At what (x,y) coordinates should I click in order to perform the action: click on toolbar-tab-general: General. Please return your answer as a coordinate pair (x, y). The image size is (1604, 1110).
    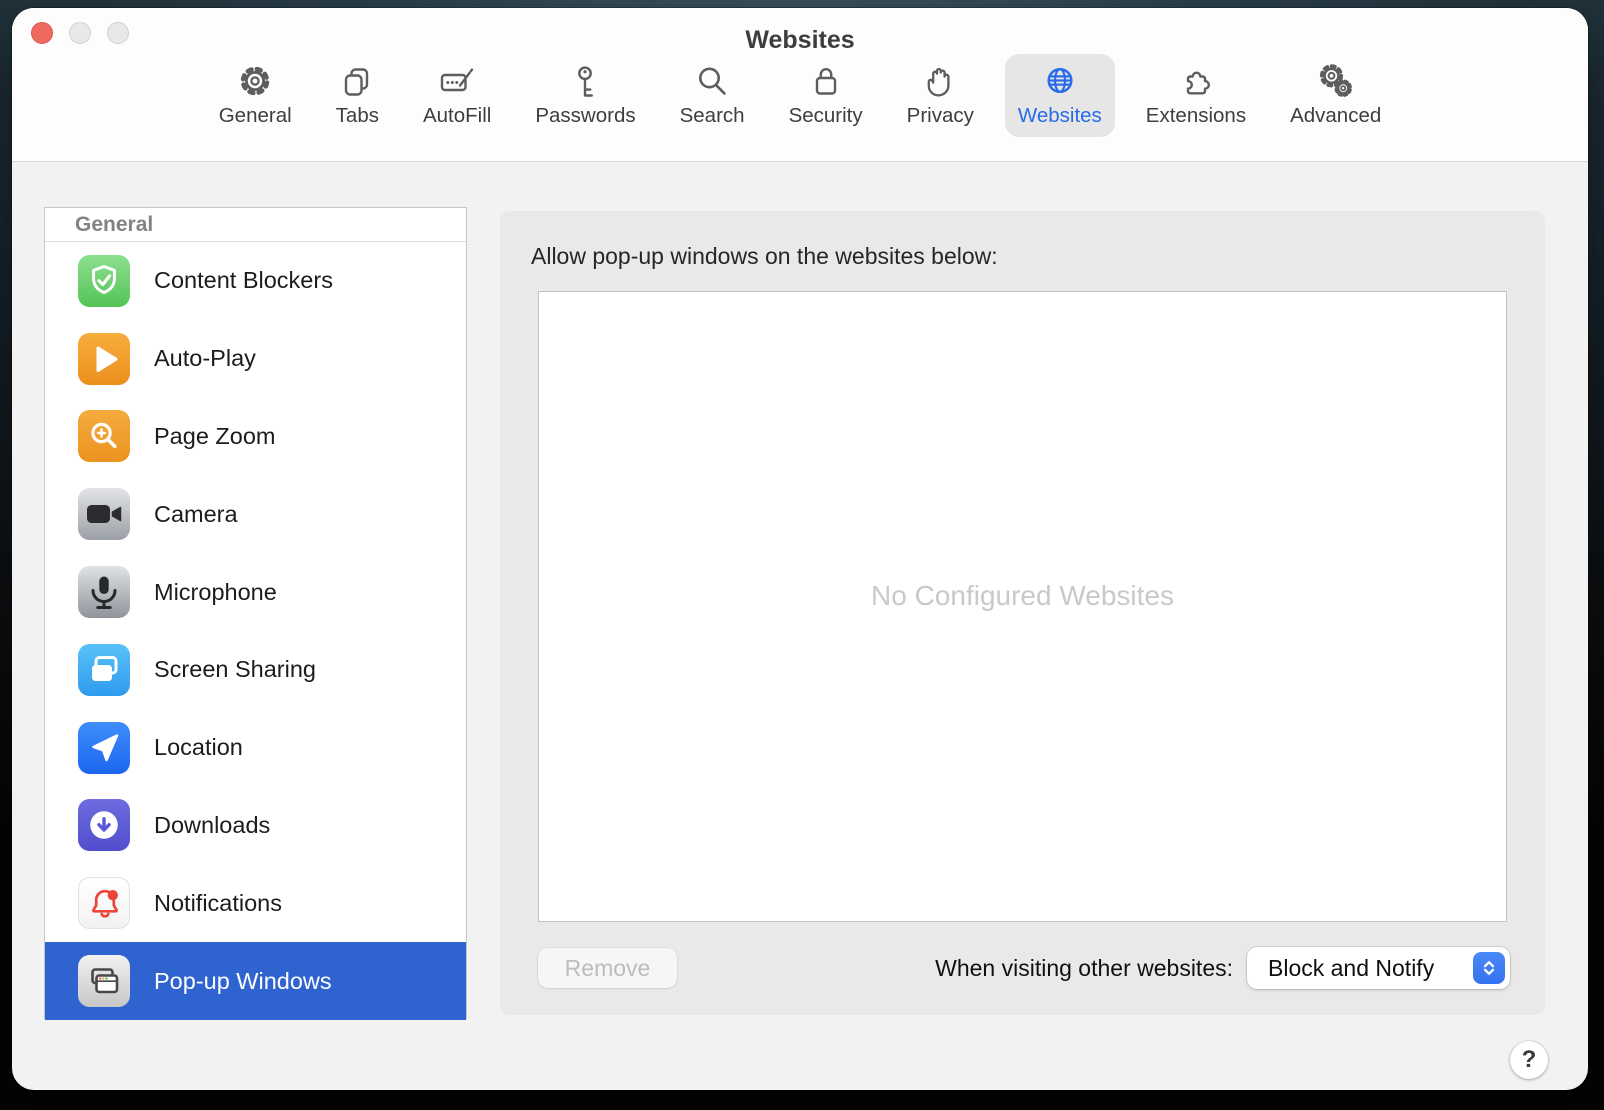
    Looking at the image, I should click on (255, 95).